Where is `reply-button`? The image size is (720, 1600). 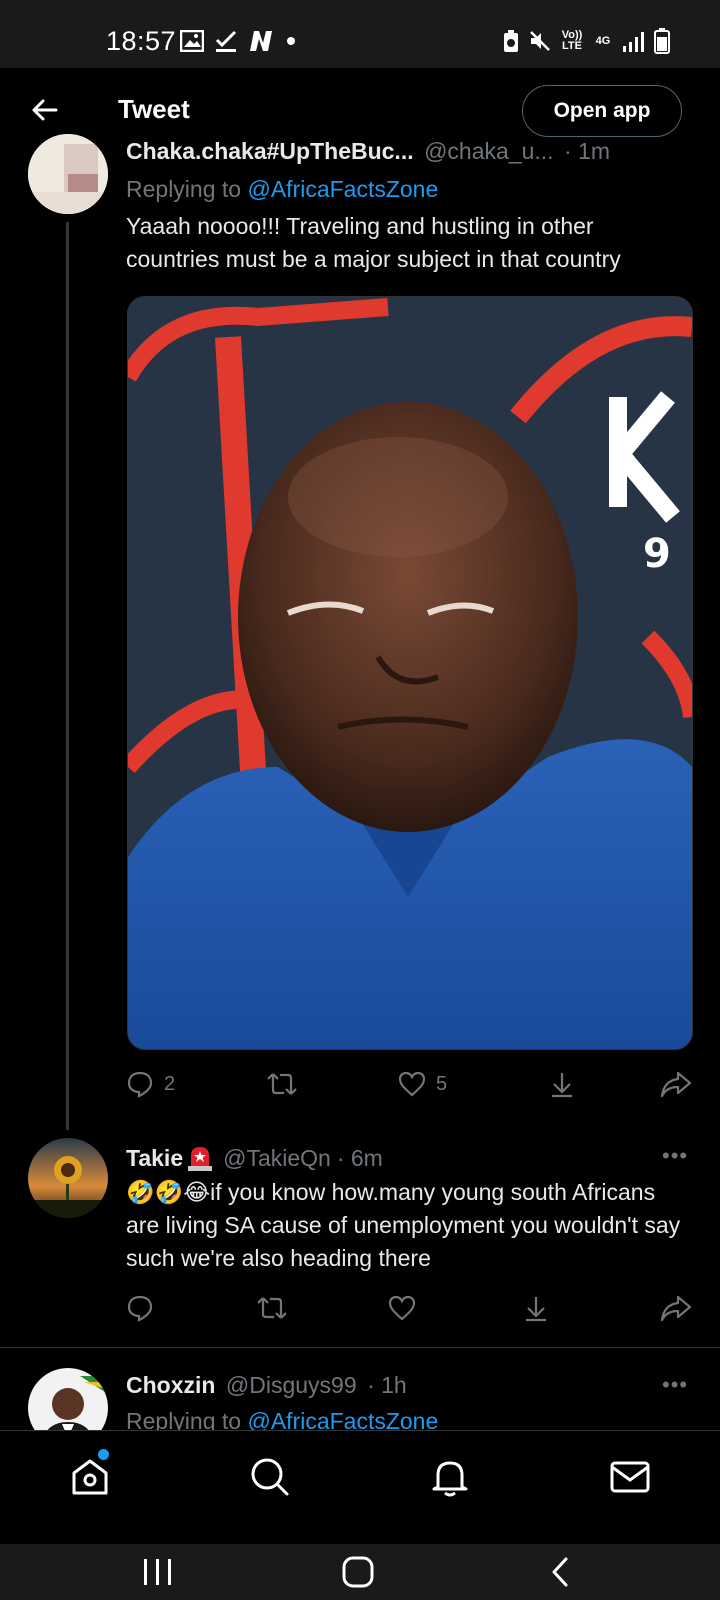 reply-button is located at coordinates (140, 1308).